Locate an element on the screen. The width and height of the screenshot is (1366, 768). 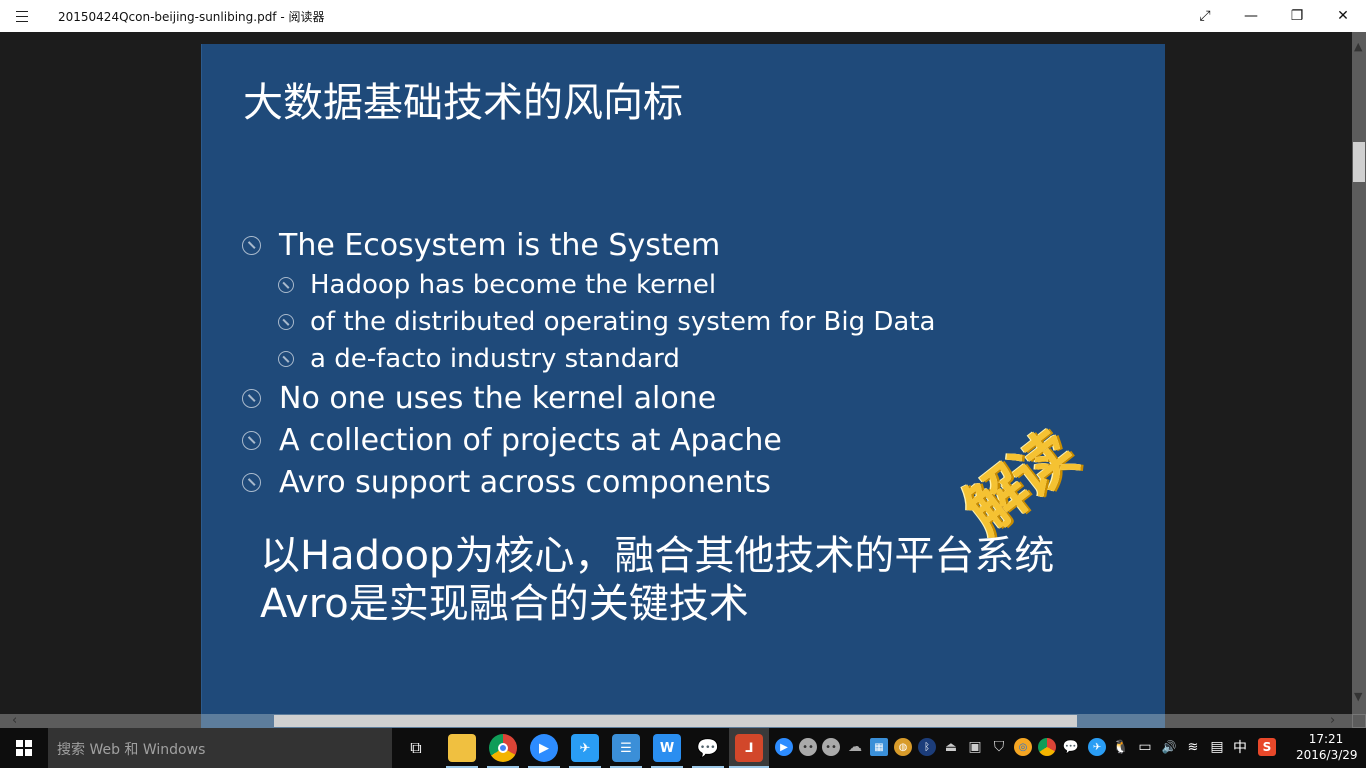
bullet-item: No one uses the kernel alone is located at coordinates (588, 398).